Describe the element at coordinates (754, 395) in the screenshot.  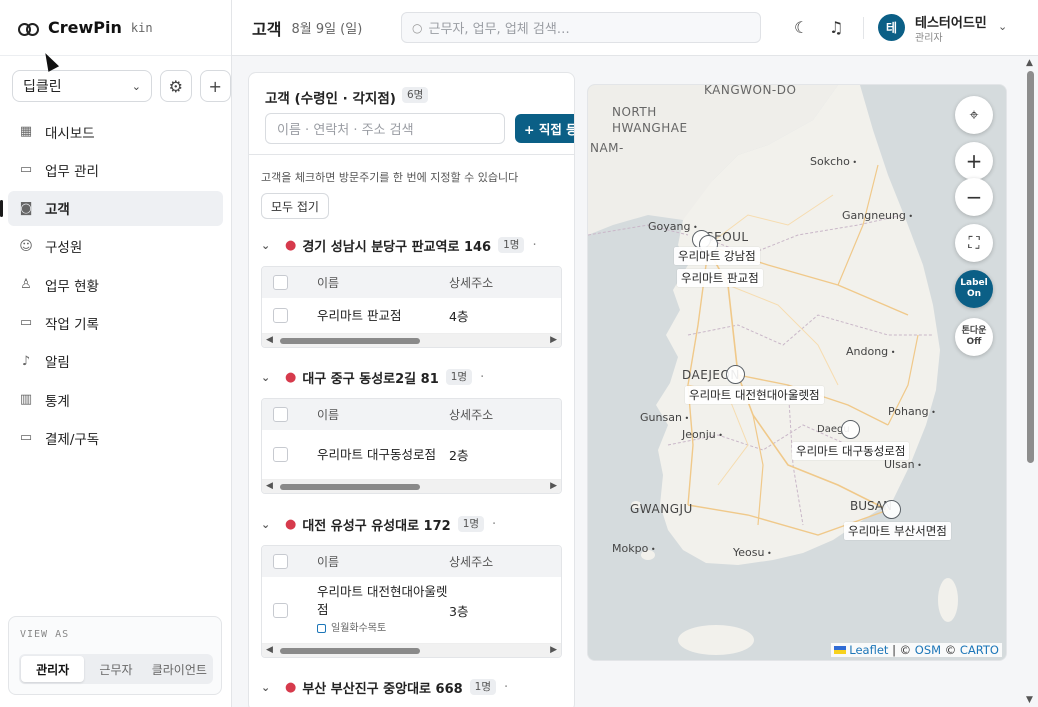
I see `marker-label: 우리마트 대전현대아울렛점` at that location.